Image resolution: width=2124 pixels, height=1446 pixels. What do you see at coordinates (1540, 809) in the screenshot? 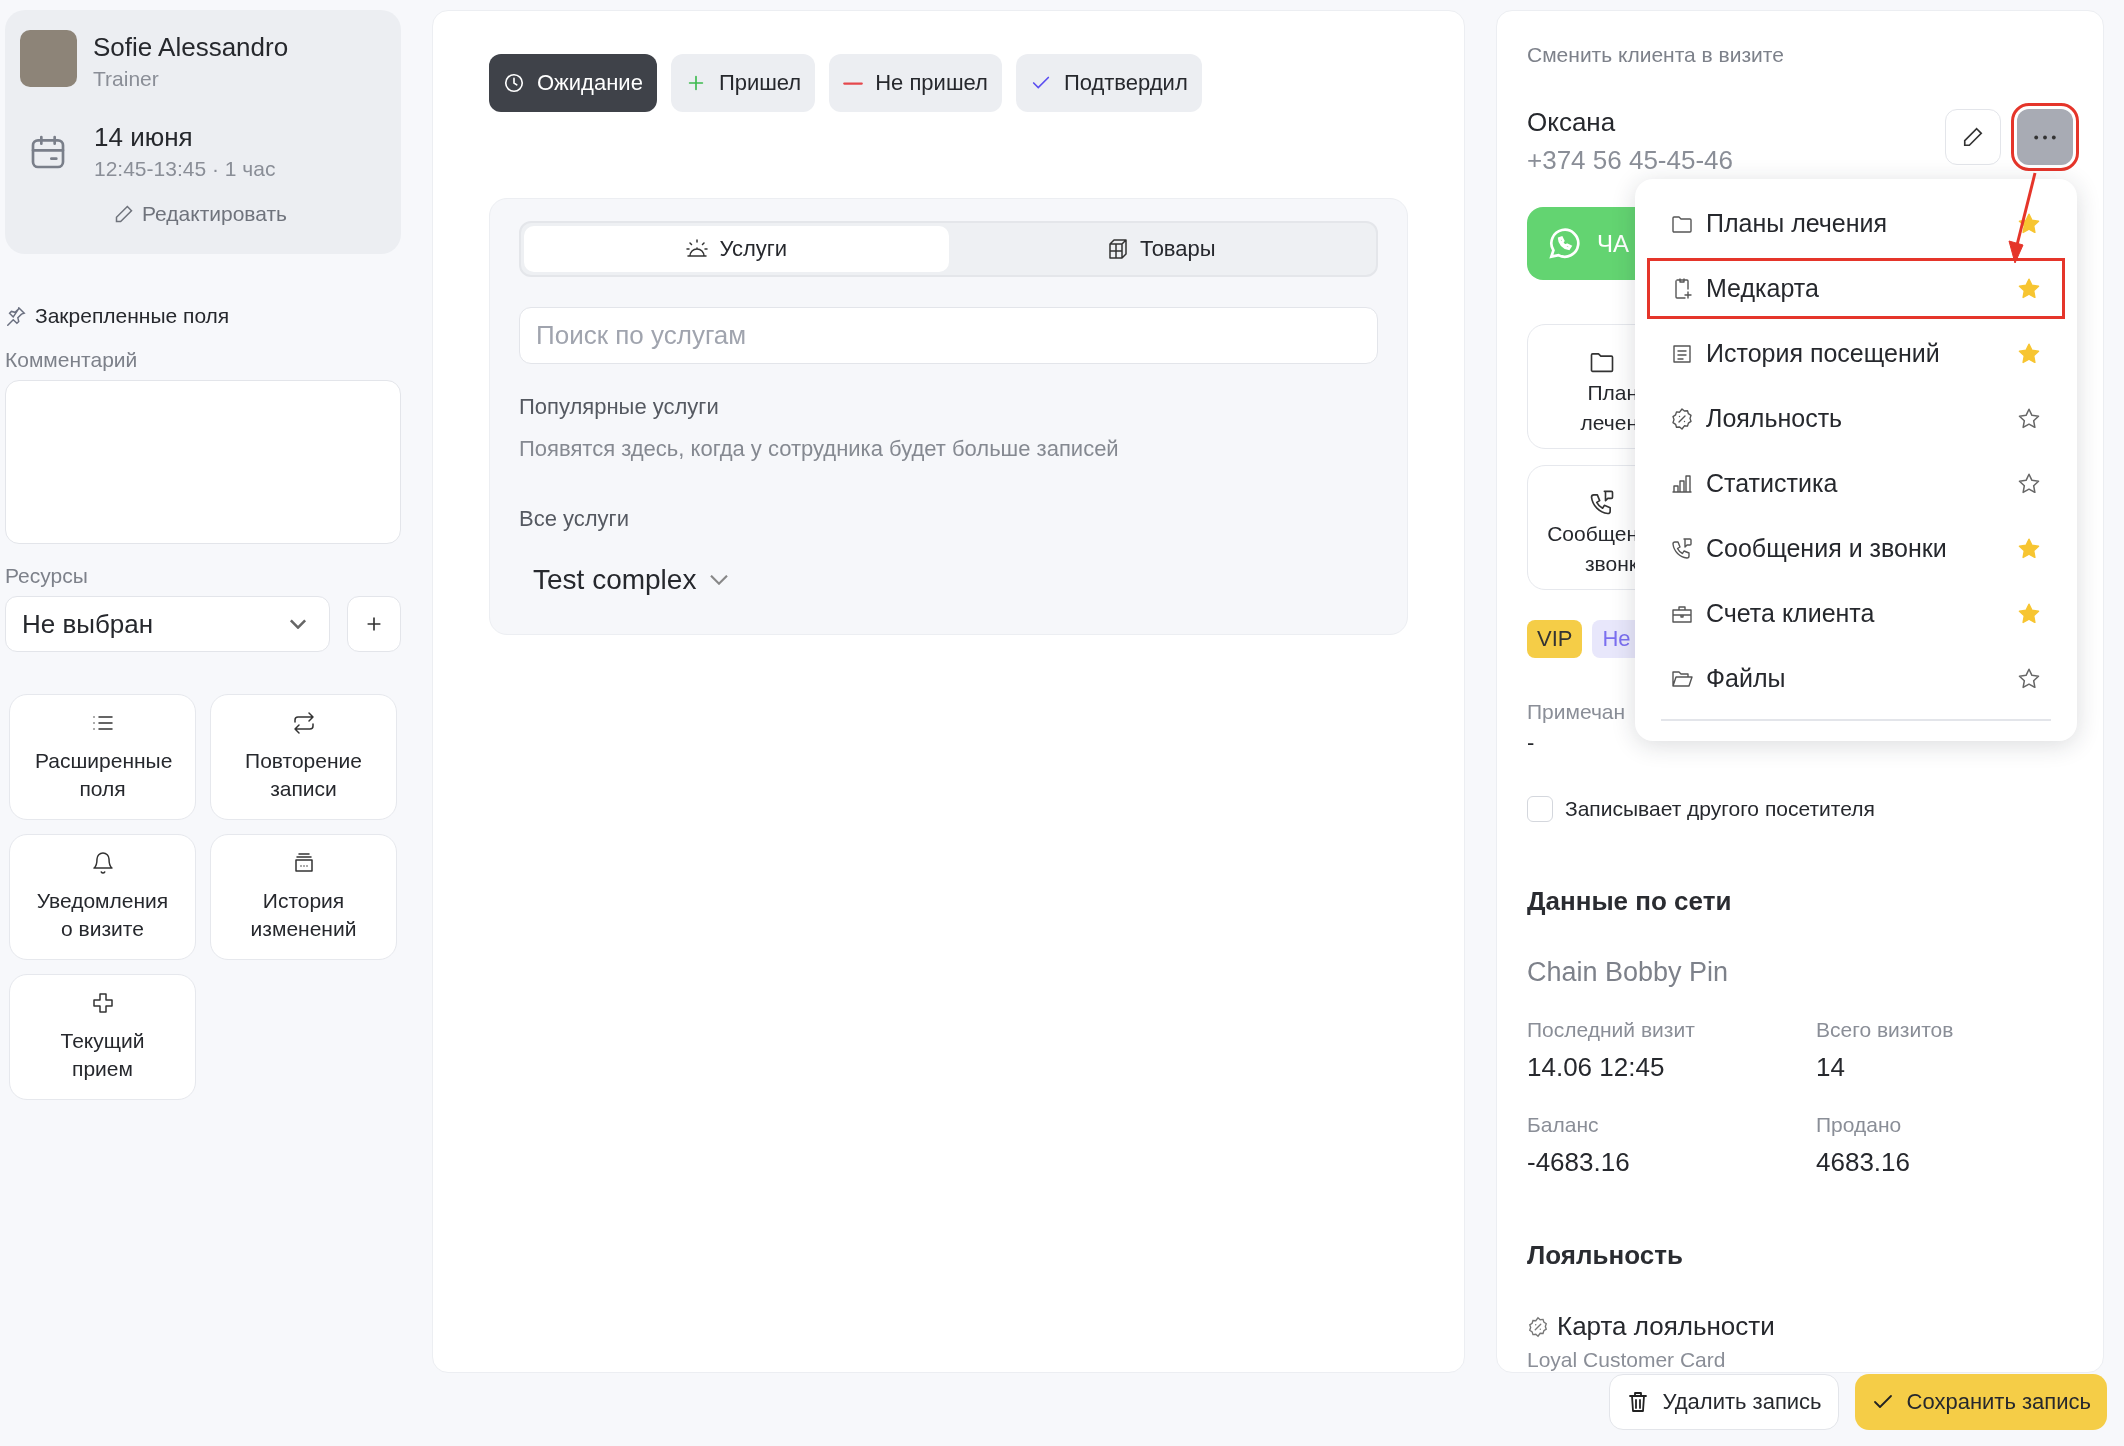
I see `checkbox` at bounding box center [1540, 809].